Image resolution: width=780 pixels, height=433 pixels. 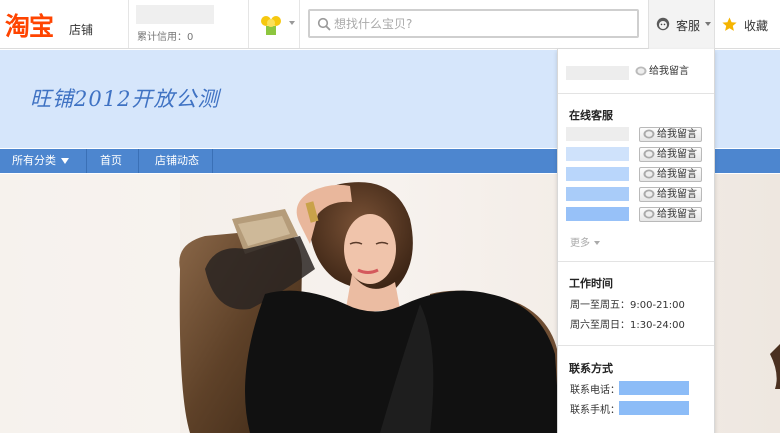 I want to click on online-service-title: 在线客服, so click(x=591, y=115).